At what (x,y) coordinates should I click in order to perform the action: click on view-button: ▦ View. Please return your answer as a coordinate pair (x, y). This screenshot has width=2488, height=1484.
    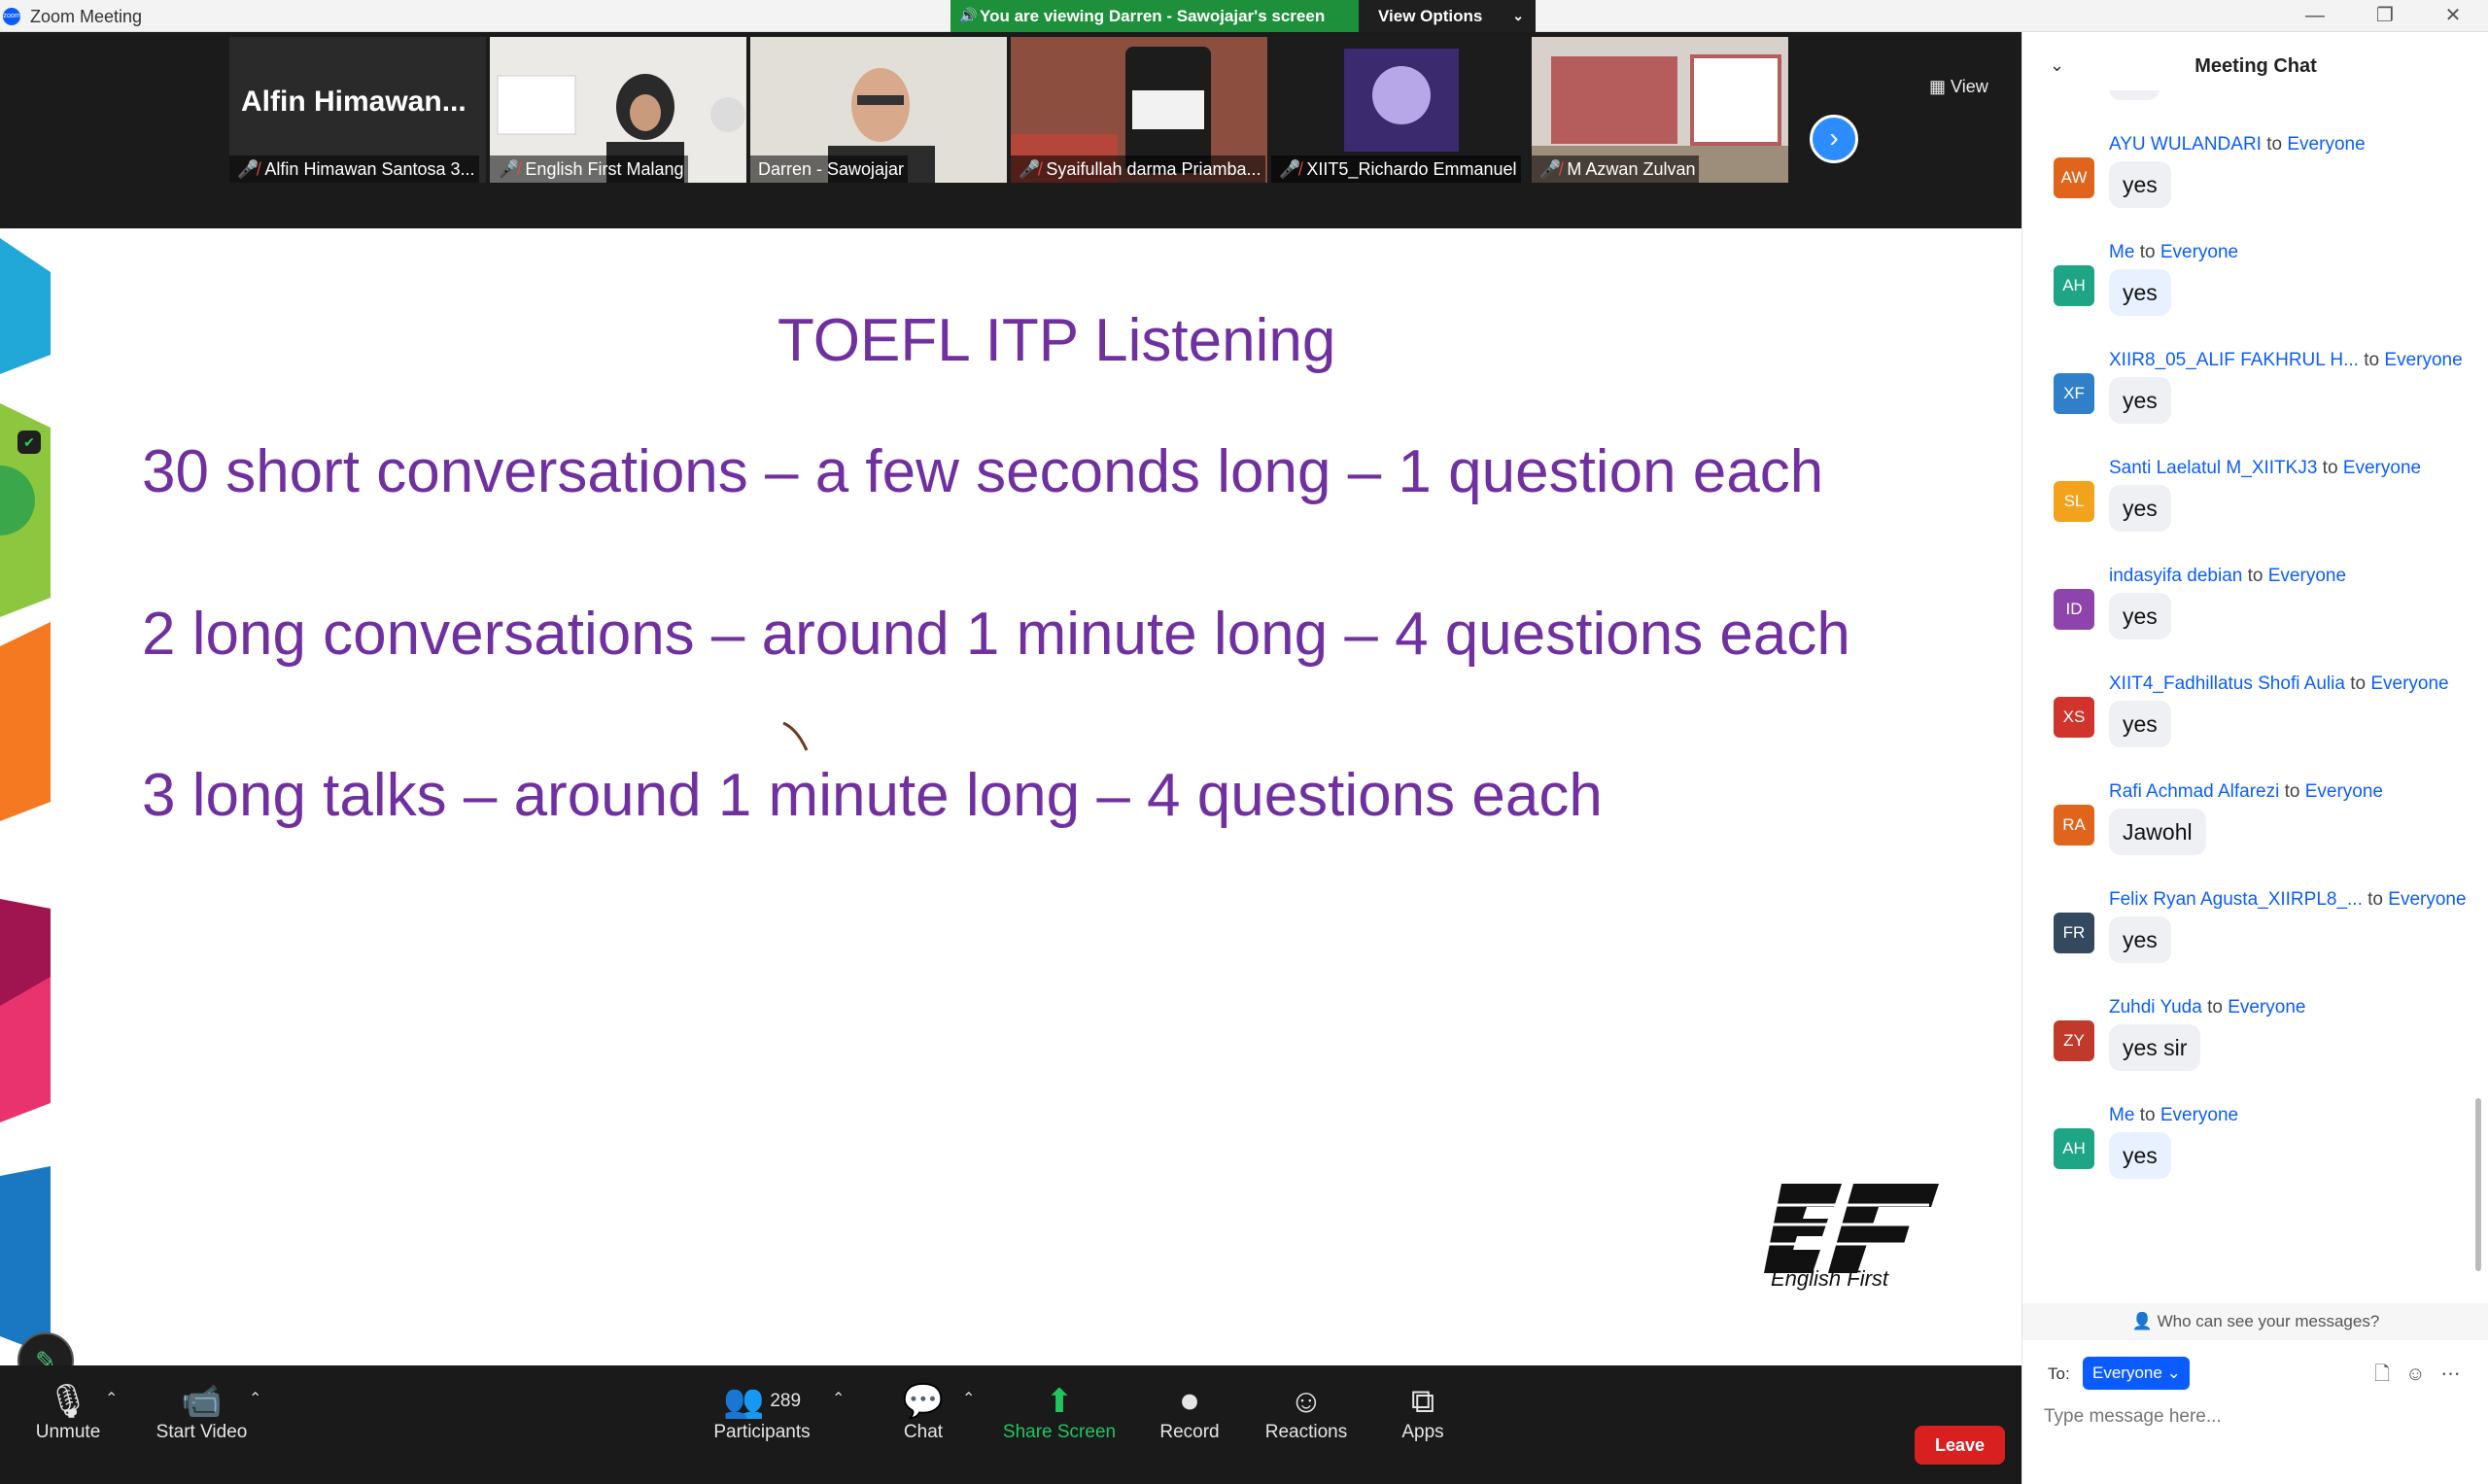
    Looking at the image, I should click on (1958, 87).